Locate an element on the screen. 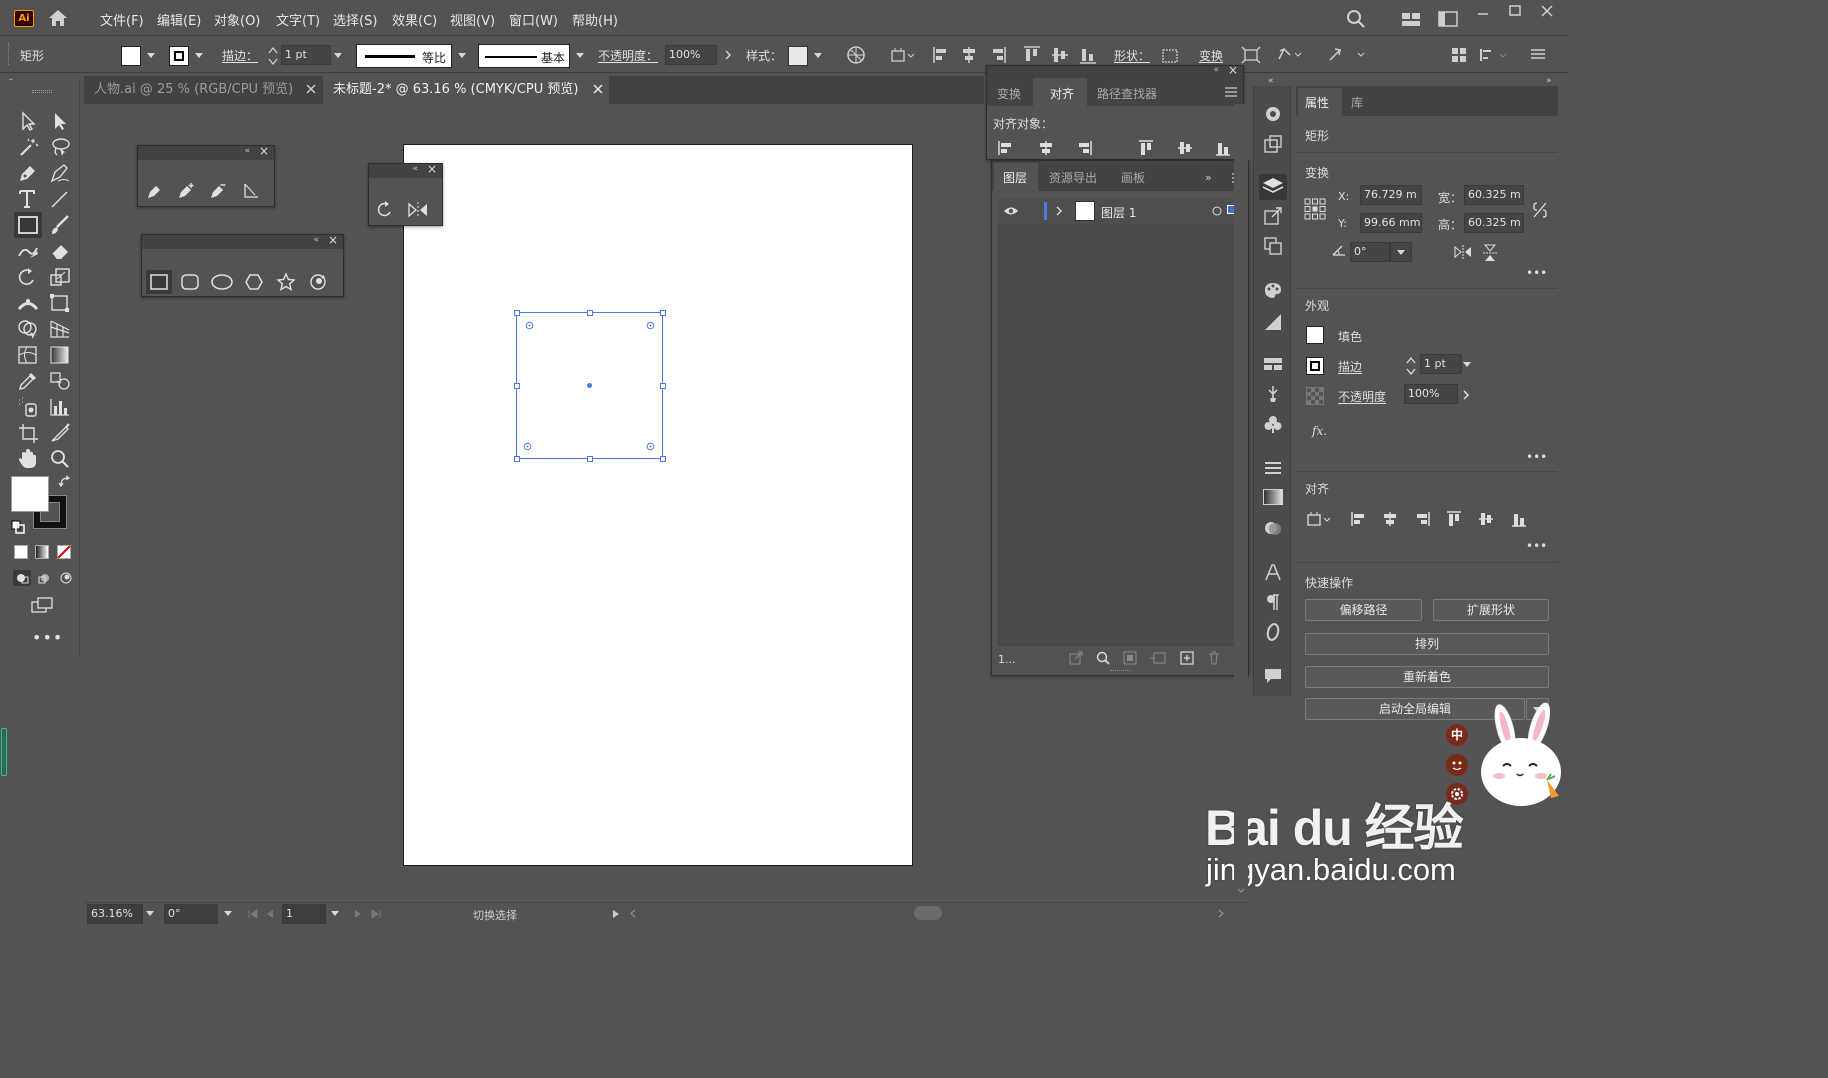  control-bar-grip is located at coordinates (9, 54).